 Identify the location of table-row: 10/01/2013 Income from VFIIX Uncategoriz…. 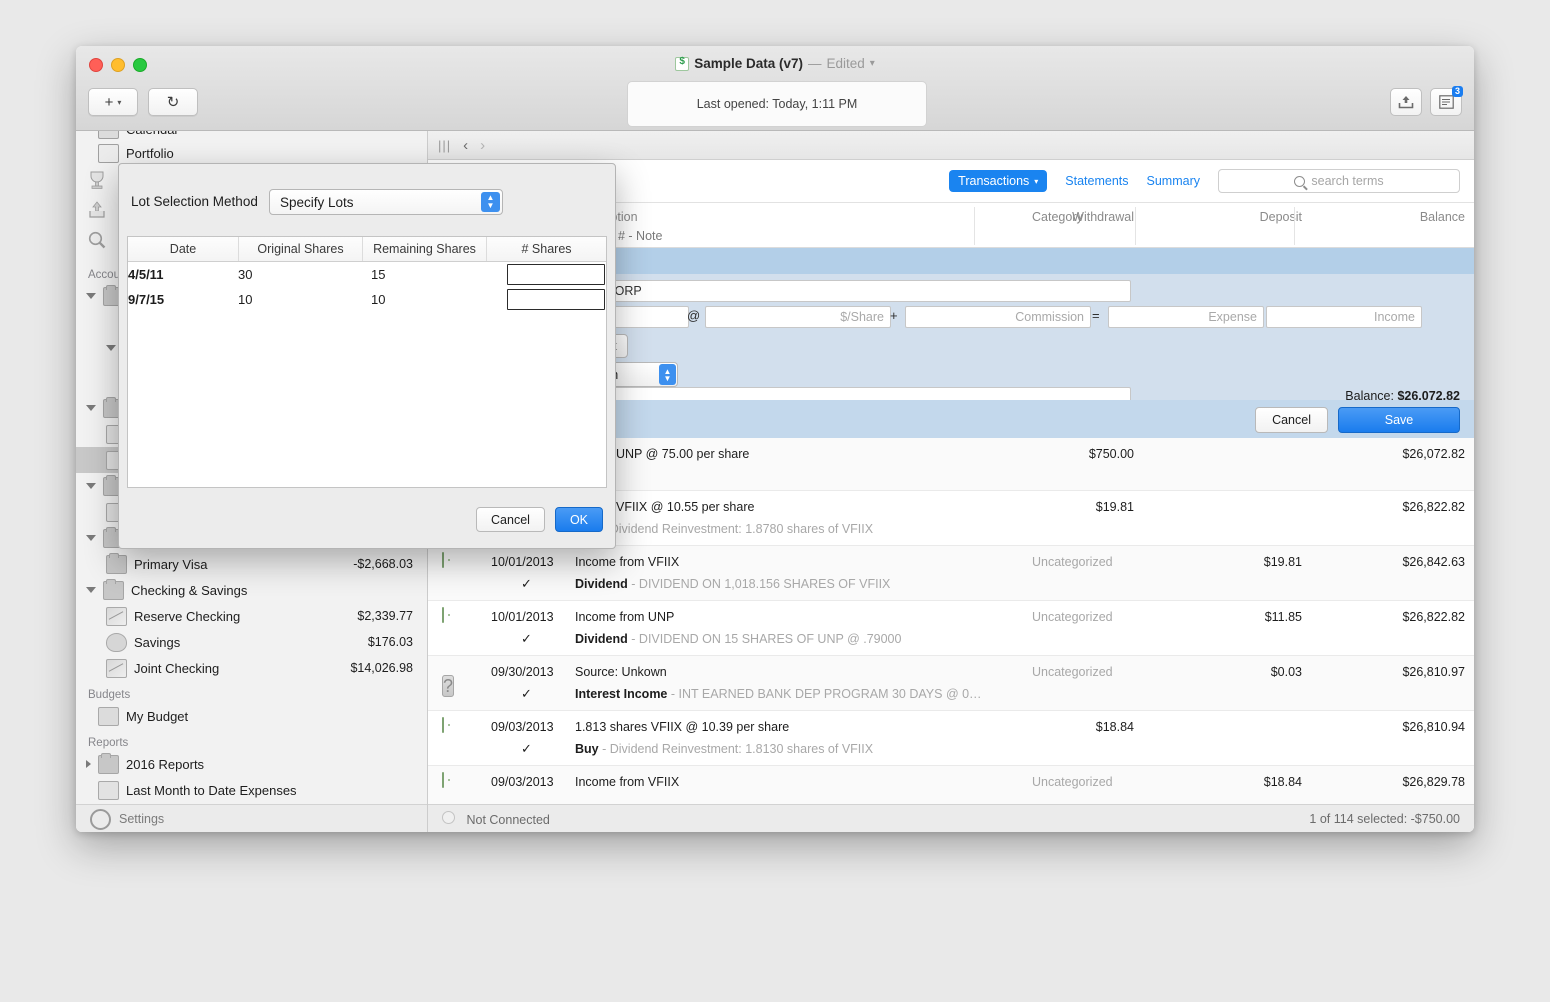
(951, 573).